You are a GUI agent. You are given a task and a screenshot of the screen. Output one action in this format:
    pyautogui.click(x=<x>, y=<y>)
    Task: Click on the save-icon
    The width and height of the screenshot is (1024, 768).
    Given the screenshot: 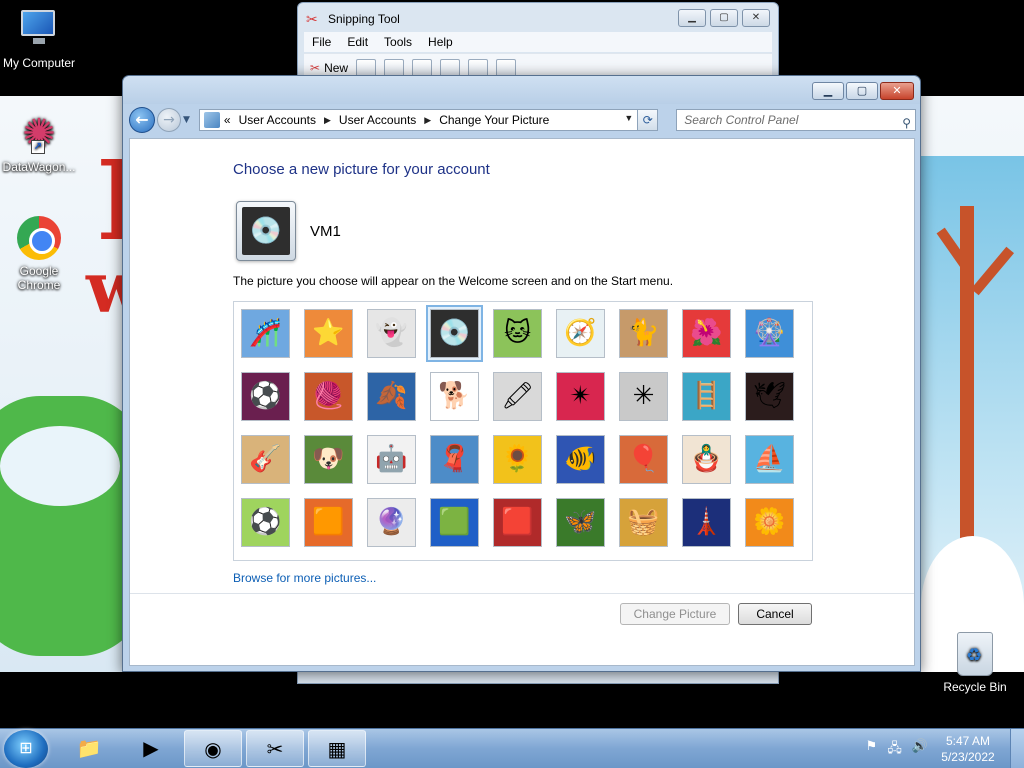 What is the action you would take?
    pyautogui.click(x=366, y=67)
    